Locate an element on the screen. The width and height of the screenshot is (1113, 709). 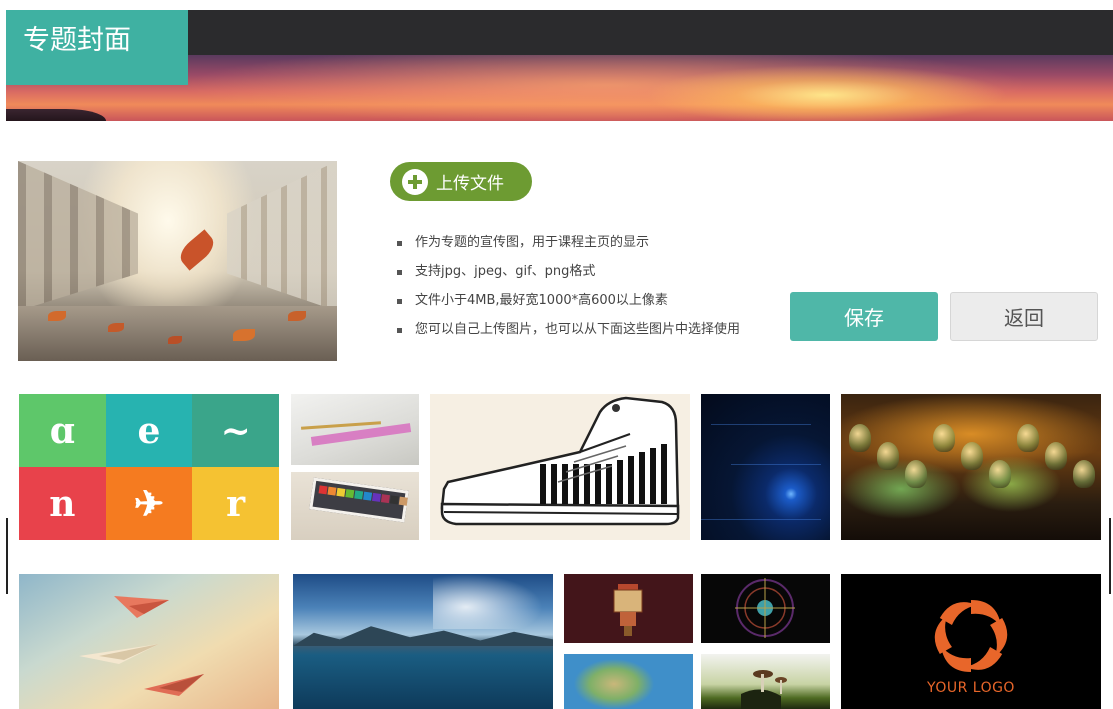
upload-file-button: 上传文件 is located at coordinates (461, 181).